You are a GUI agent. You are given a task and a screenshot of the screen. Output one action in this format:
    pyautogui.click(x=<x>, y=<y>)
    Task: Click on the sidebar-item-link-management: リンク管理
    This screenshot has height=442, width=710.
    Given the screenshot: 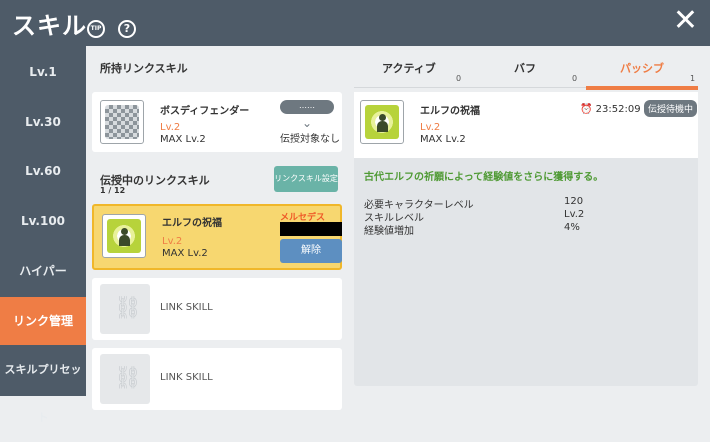 What is the action you would take?
    pyautogui.click(x=43, y=321)
    